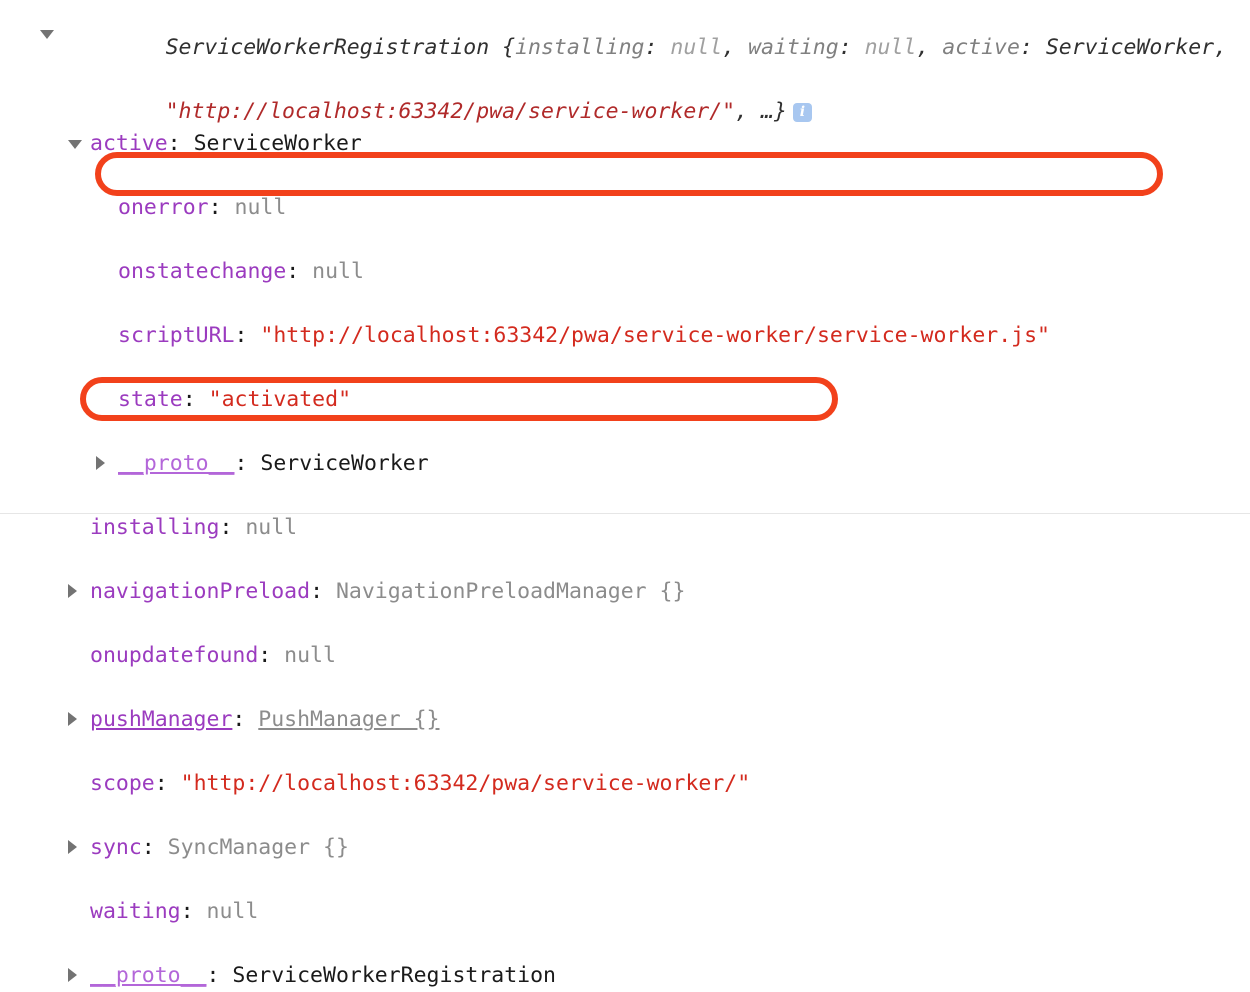  I want to click on property-row-onerror: onerror: null, so click(143, 208).